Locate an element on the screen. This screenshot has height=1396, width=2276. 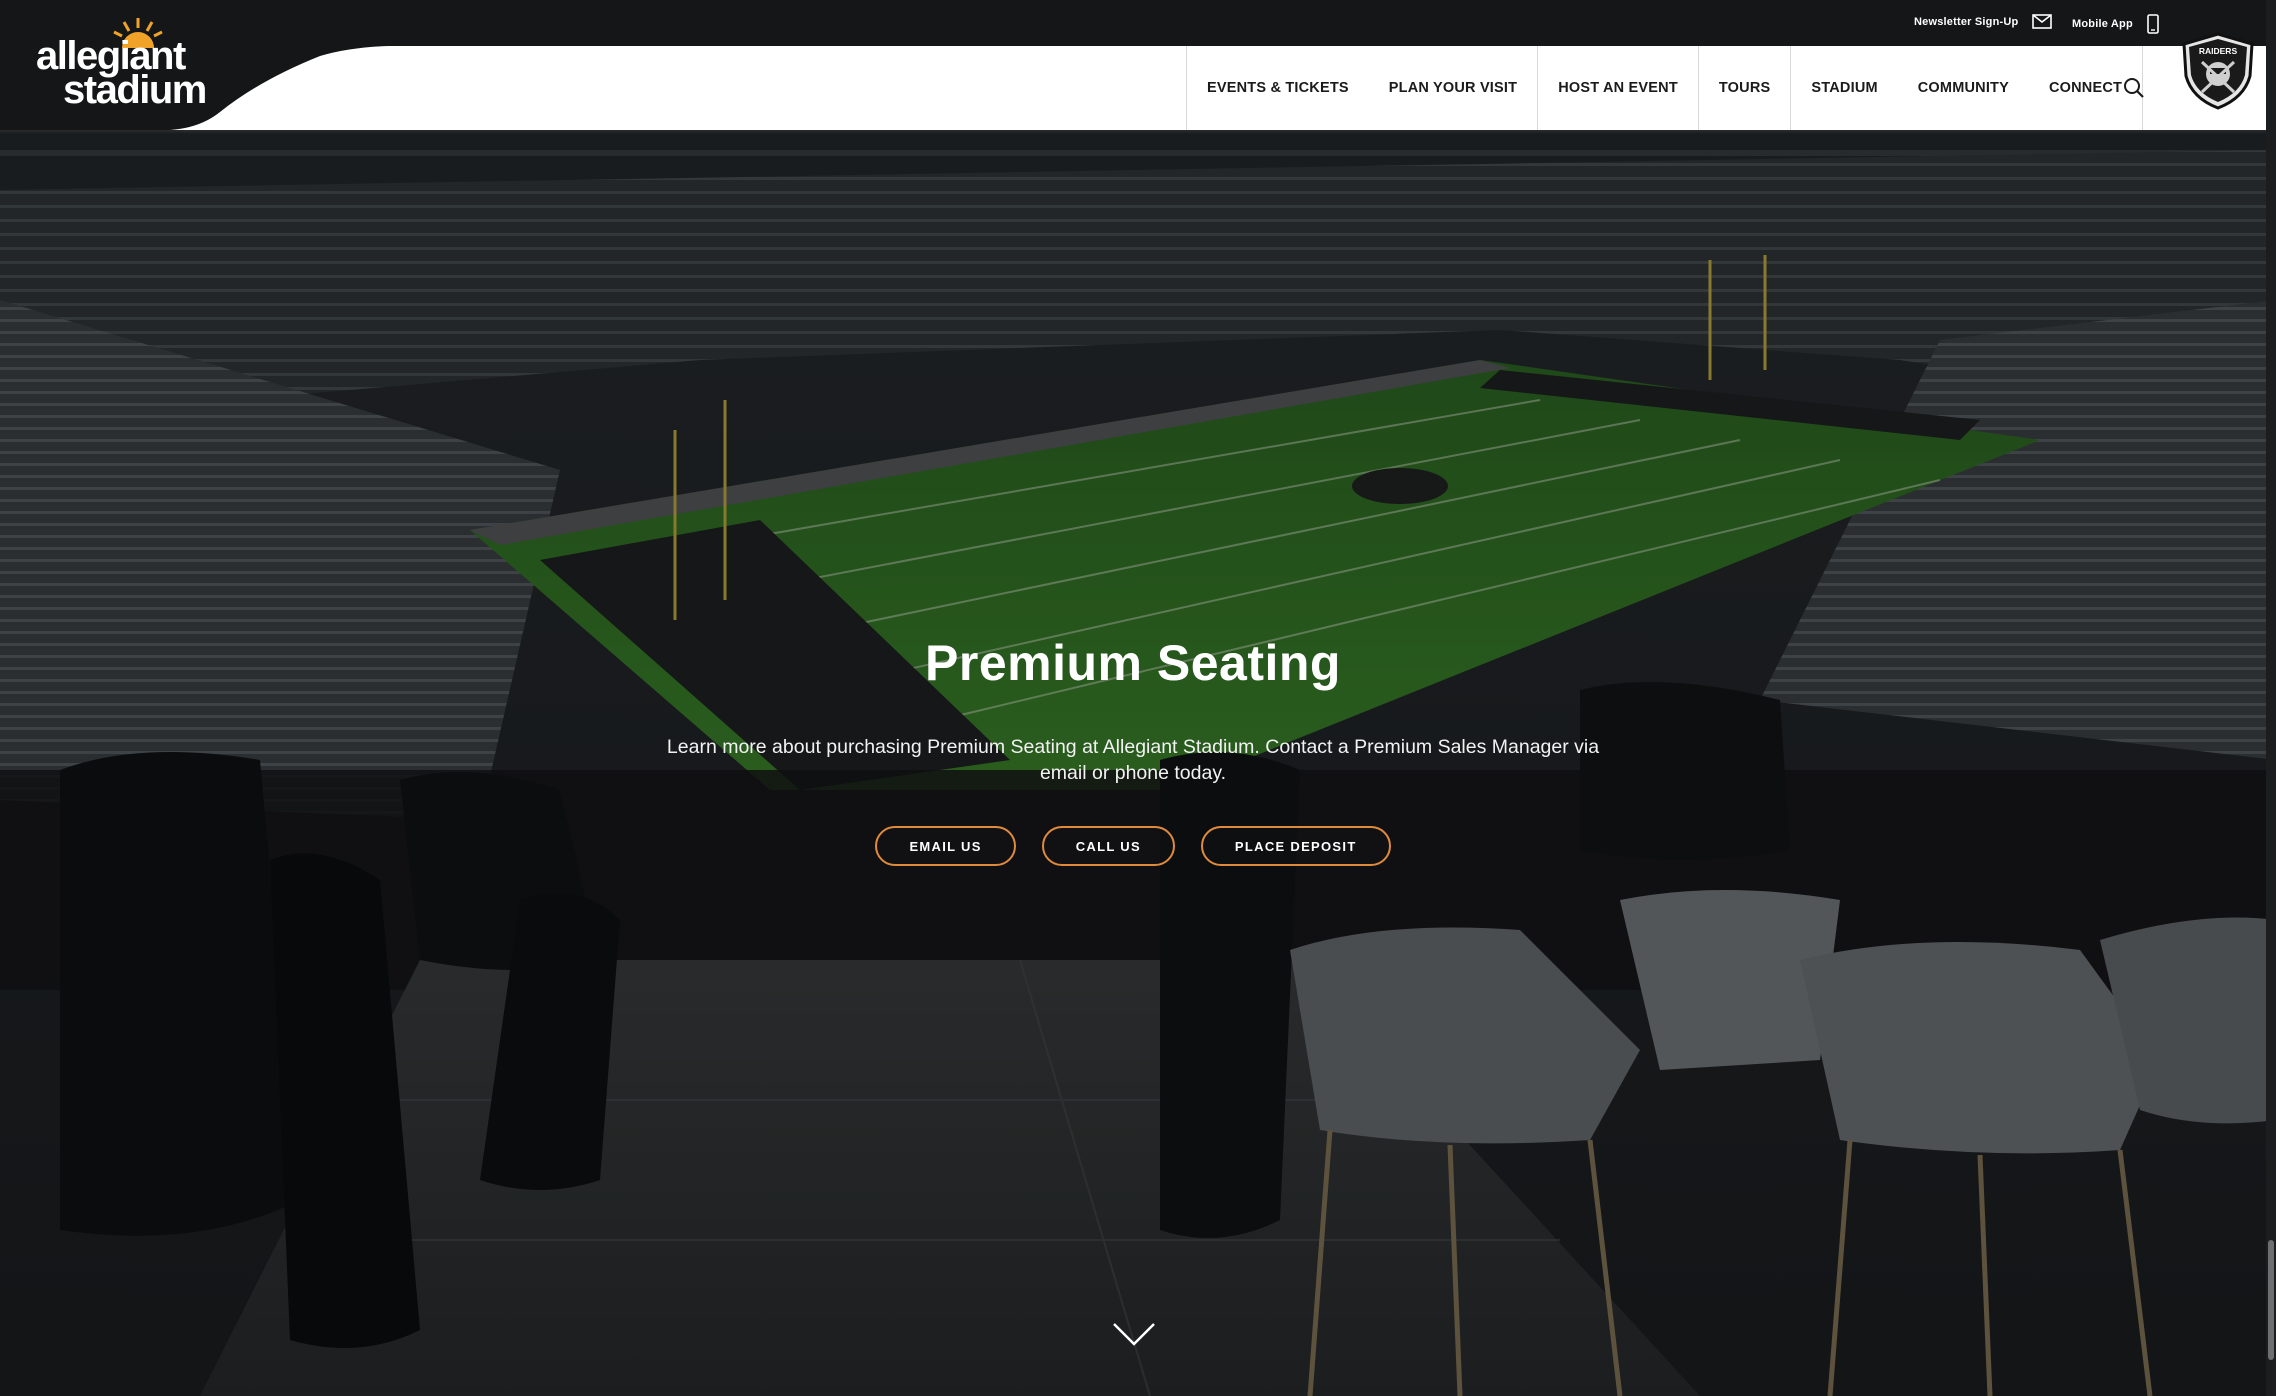
logo-text-stadium: stadium is located at coordinates (135, 90).